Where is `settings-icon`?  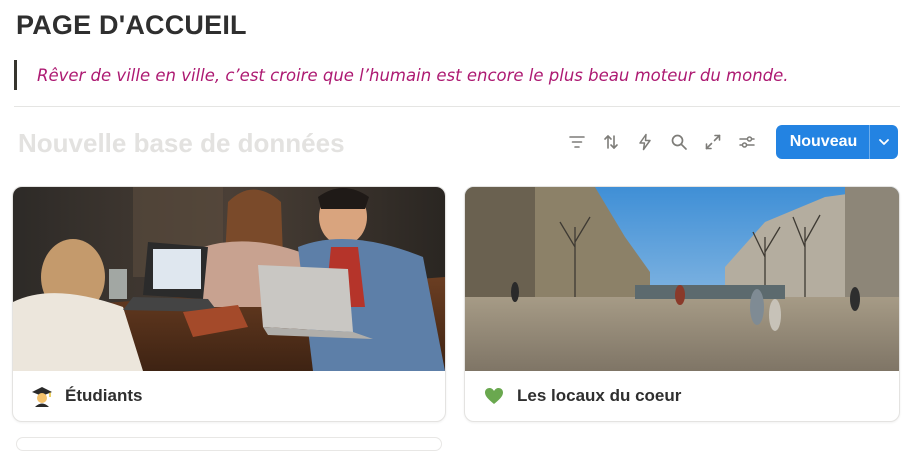
settings-icon is located at coordinates (747, 142).